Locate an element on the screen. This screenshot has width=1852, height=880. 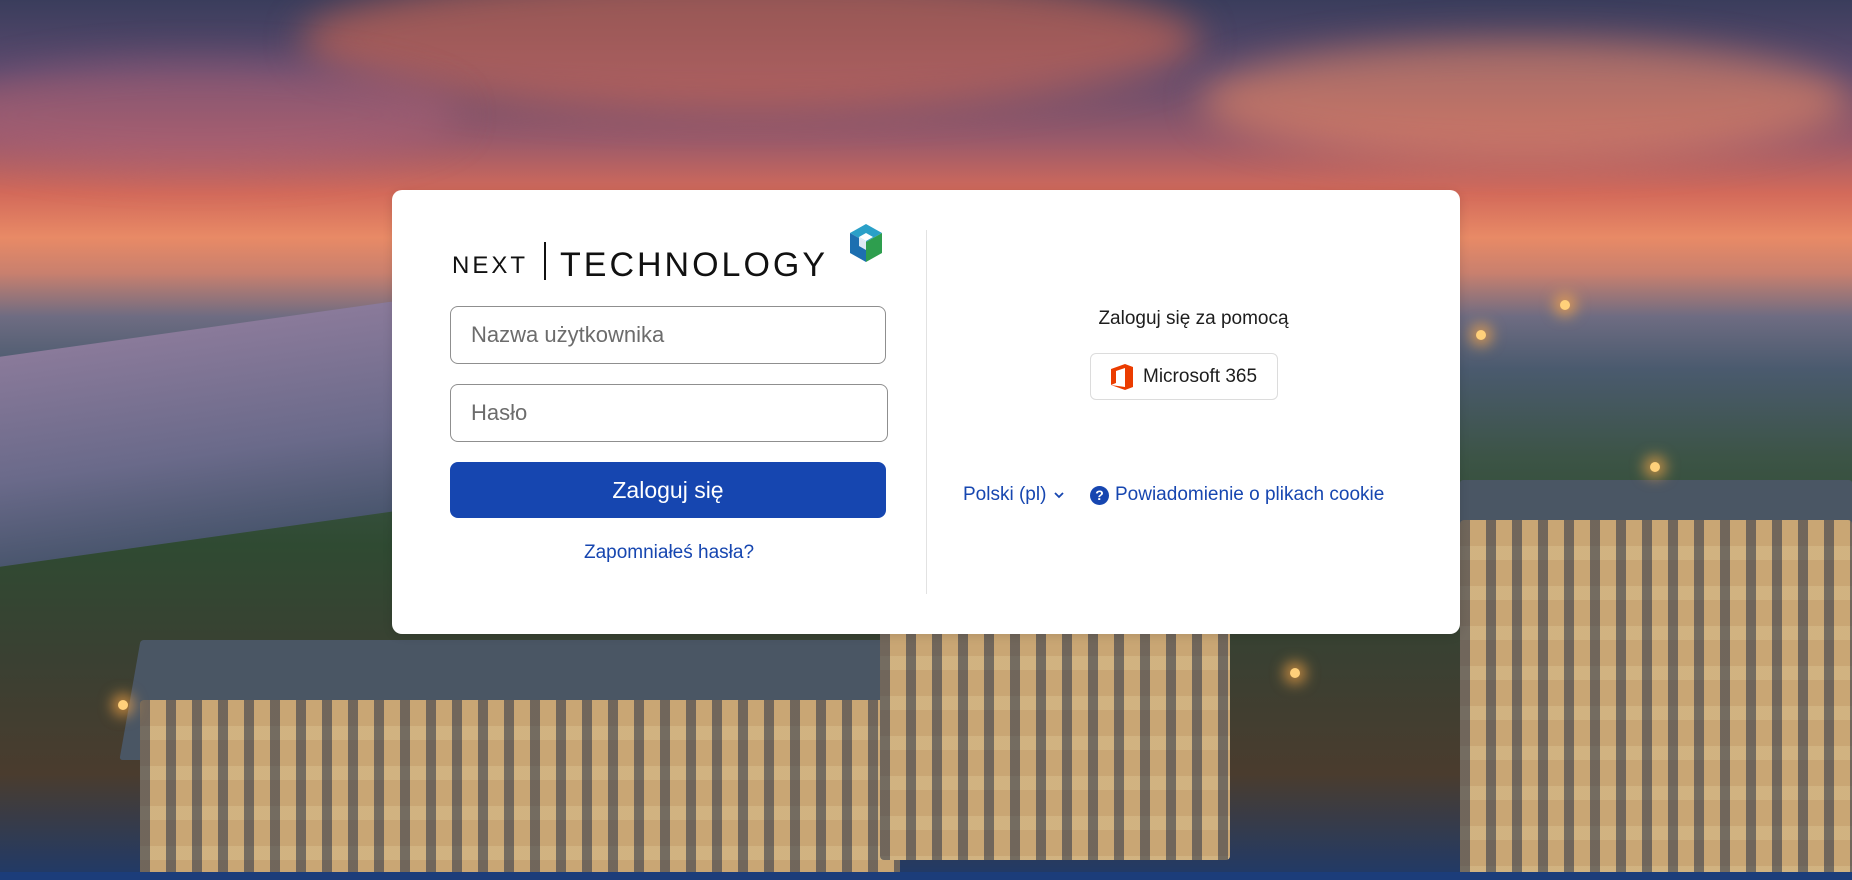
logo-text-next: NEXT is located at coordinates (490, 265).